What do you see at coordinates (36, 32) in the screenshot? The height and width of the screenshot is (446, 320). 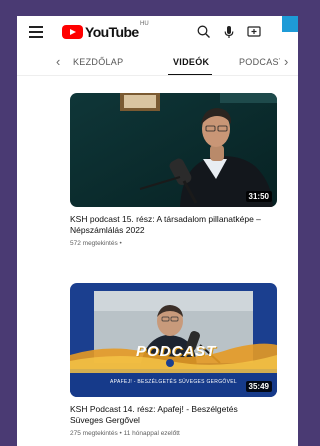 I see `menu-icon` at bounding box center [36, 32].